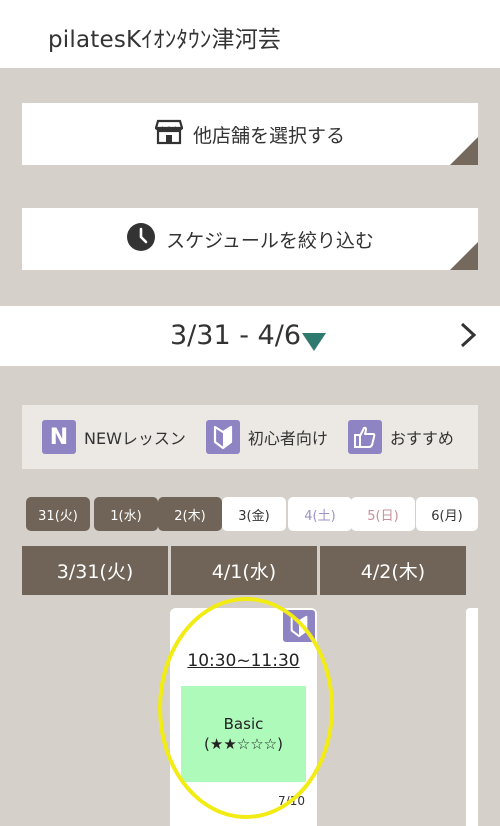  What do you see at coordinates (364, 437) in the screenshot?
I see `thumbs-up-icon` at bounding box center [364, 437].